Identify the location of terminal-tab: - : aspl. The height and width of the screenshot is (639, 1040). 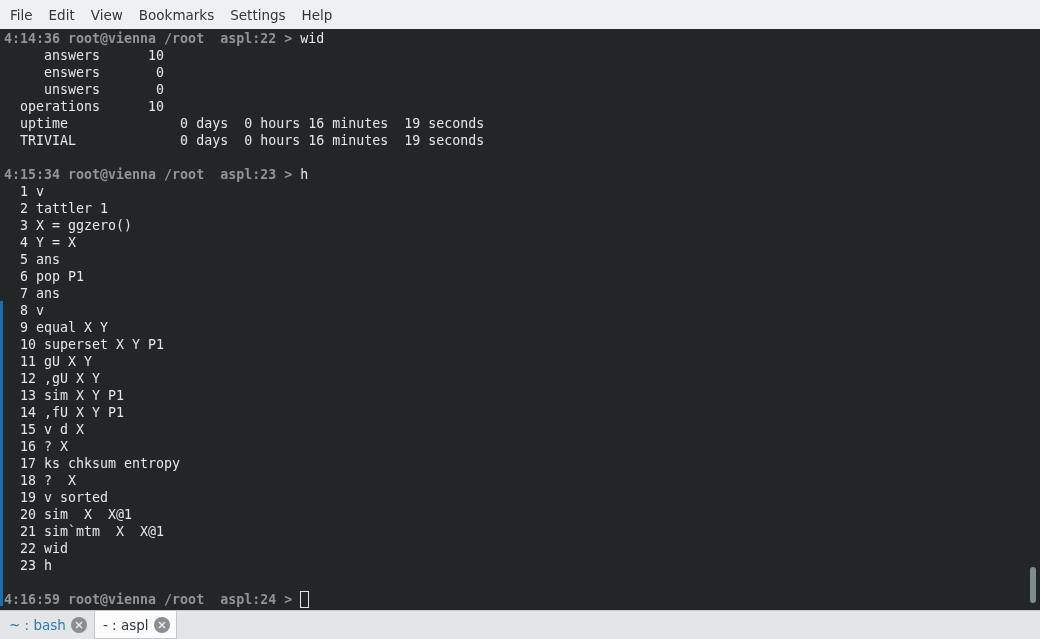
(135, 625).